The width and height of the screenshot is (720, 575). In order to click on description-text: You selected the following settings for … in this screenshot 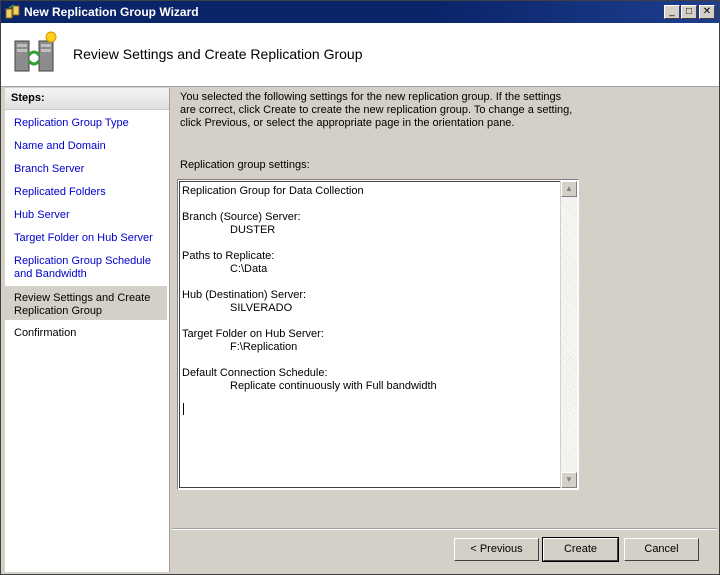, I will do `click(376, 110)`.